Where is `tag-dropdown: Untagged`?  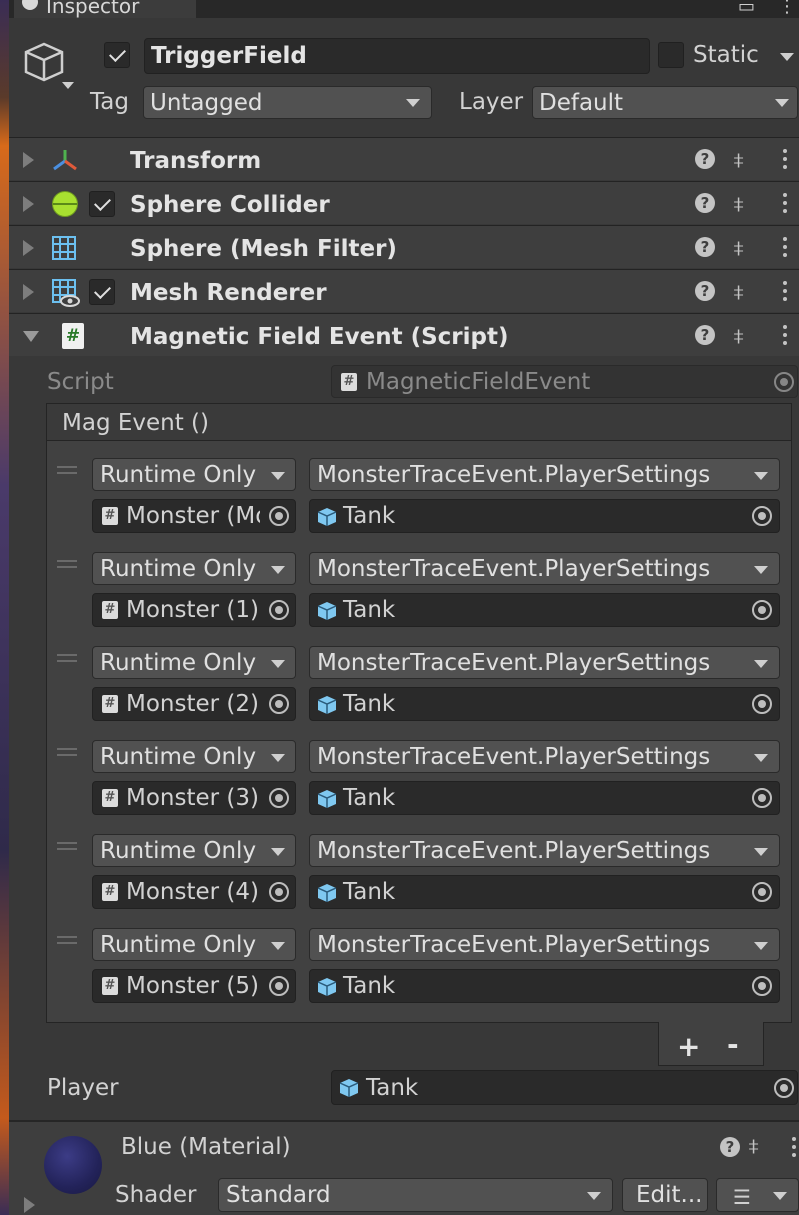 tag-dropdown: Untagged is located at coordinates (287, 102).